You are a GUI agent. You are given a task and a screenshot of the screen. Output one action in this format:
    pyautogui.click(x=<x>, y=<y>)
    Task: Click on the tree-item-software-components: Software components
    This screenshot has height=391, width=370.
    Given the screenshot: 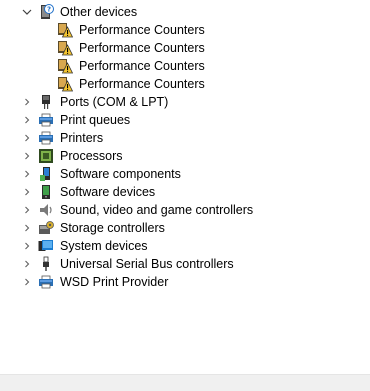 What is the action you would take?
    pyautogui.click(x=185, y=174)
    